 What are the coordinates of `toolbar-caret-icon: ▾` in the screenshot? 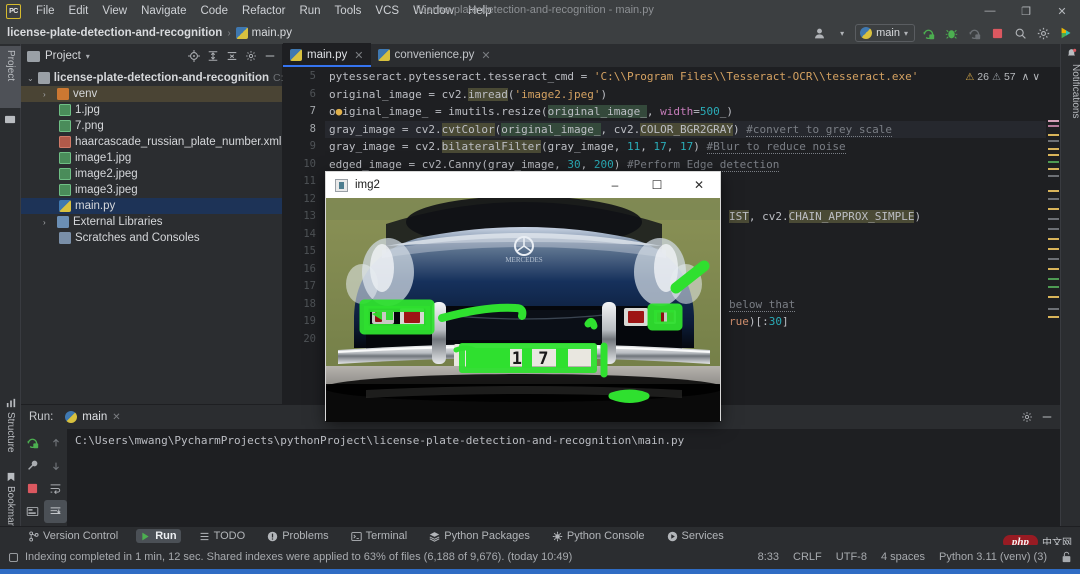 It's located at (842, 33).